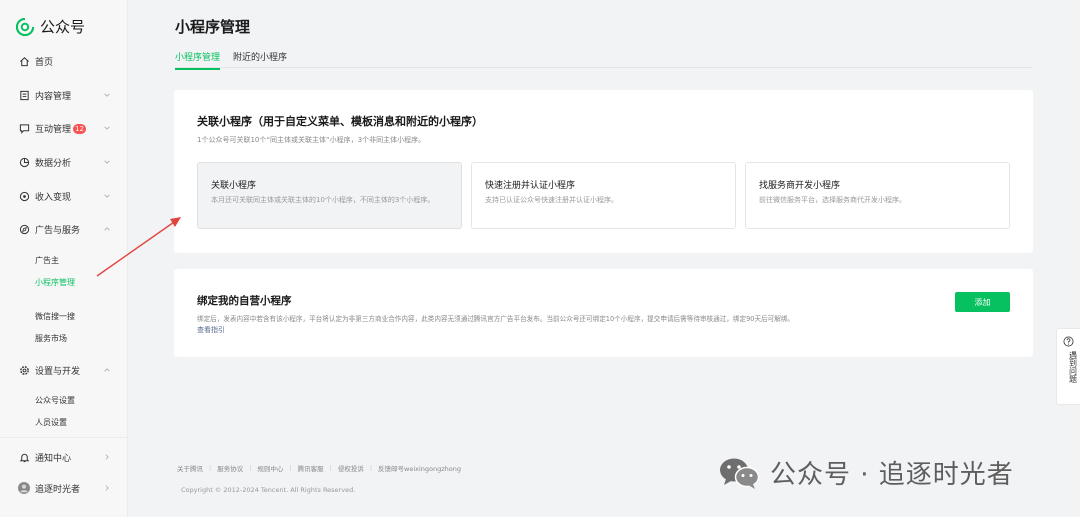  Describe the element at coordinates (55, 400) in the screenshot. I see `sidebar-subitem-account-settings: 公众号设置` at that location.